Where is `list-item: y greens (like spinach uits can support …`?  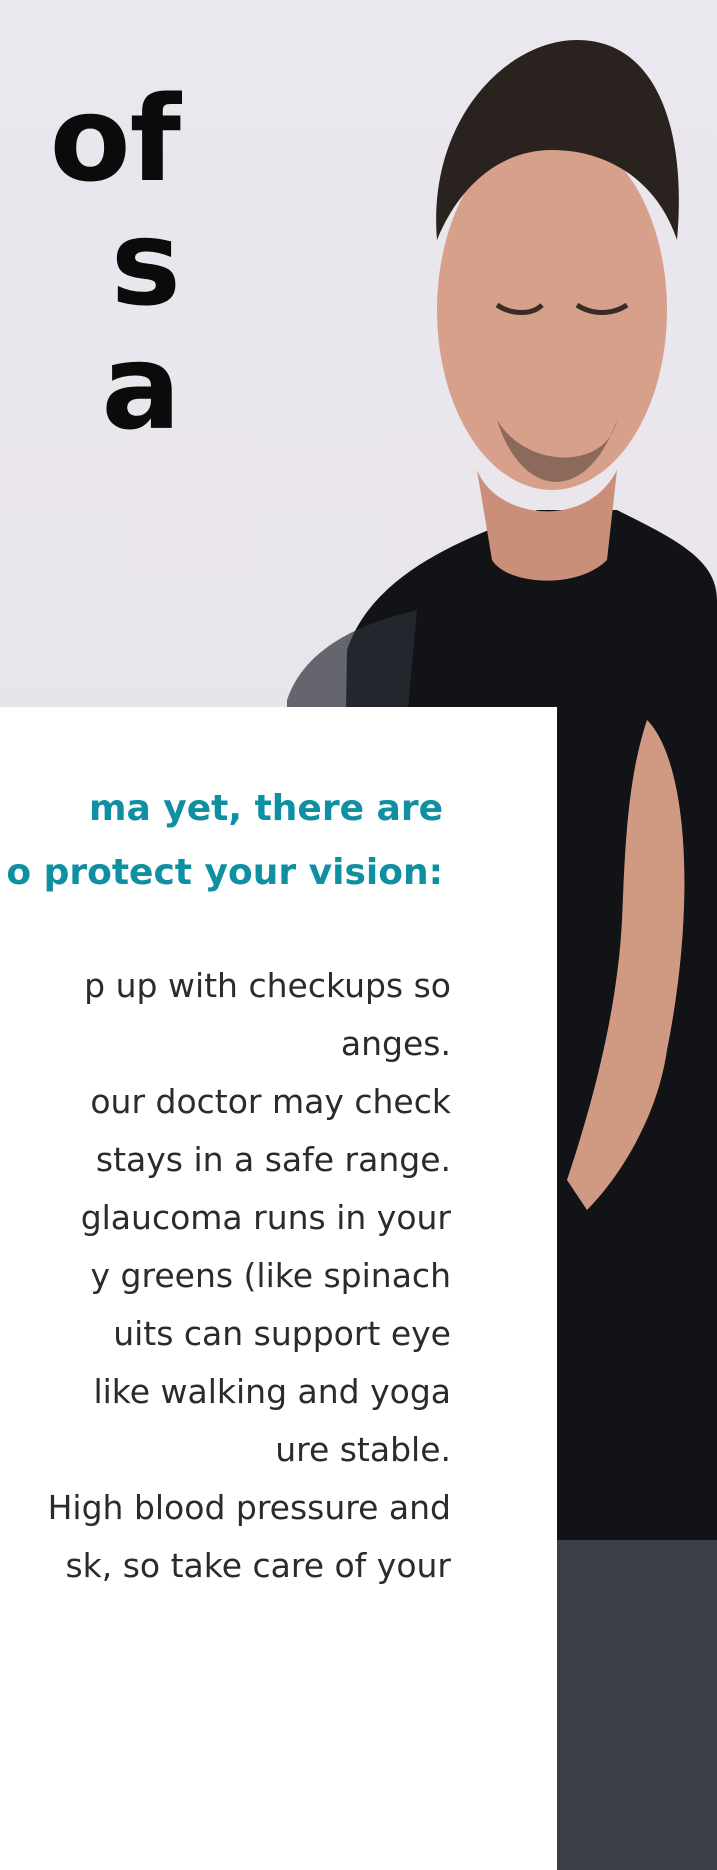
list-item: y greens (like spinach uits can support … is located at coordinates (270, 1304).